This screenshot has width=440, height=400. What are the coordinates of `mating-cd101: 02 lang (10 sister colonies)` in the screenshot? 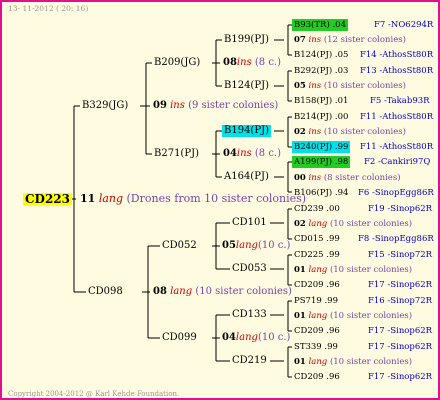 It's located at (353, 224).